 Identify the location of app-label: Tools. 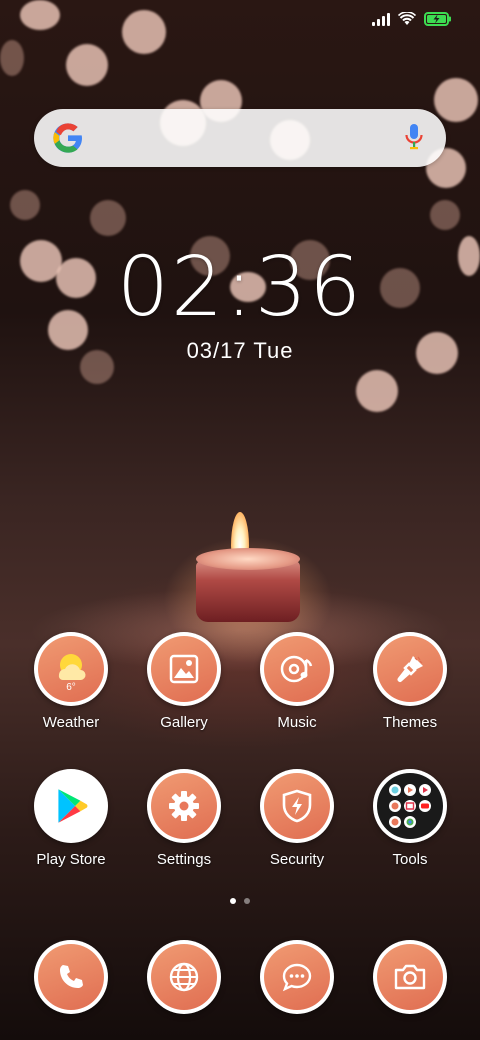
(410, 859).